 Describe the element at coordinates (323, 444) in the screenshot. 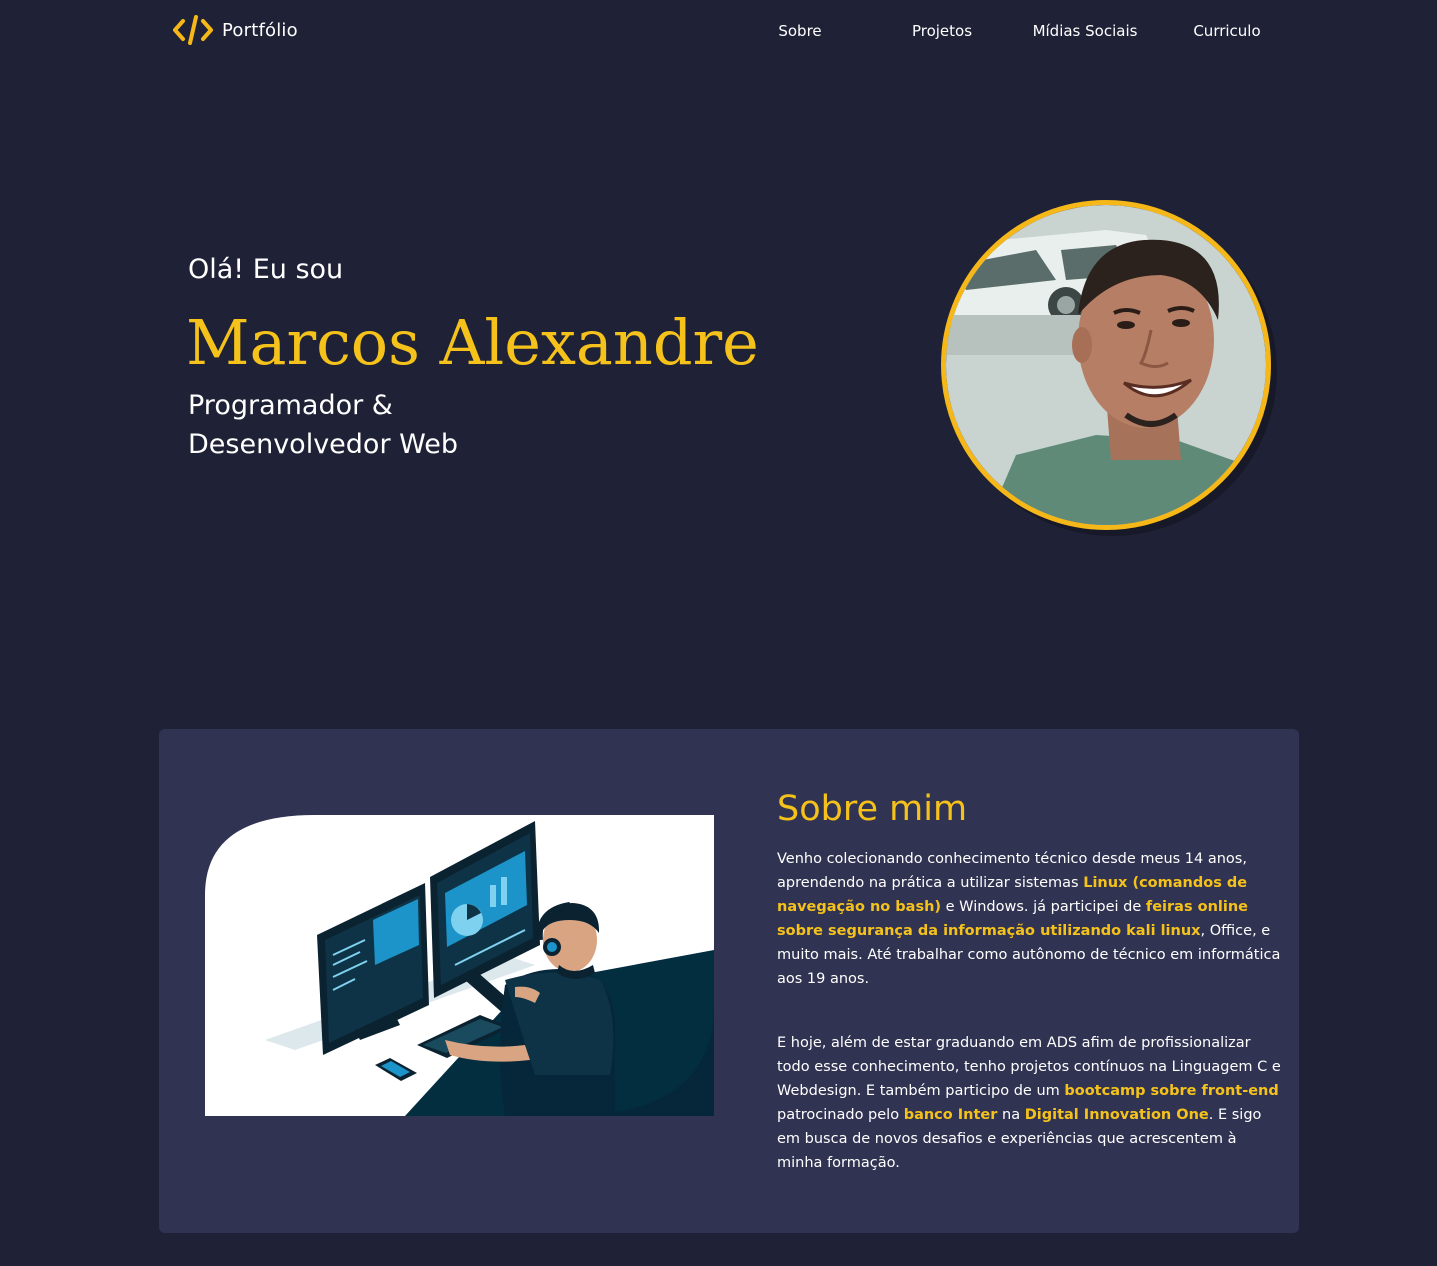

I see `hero-role-line2: Desenvolvedor Web` at that location.